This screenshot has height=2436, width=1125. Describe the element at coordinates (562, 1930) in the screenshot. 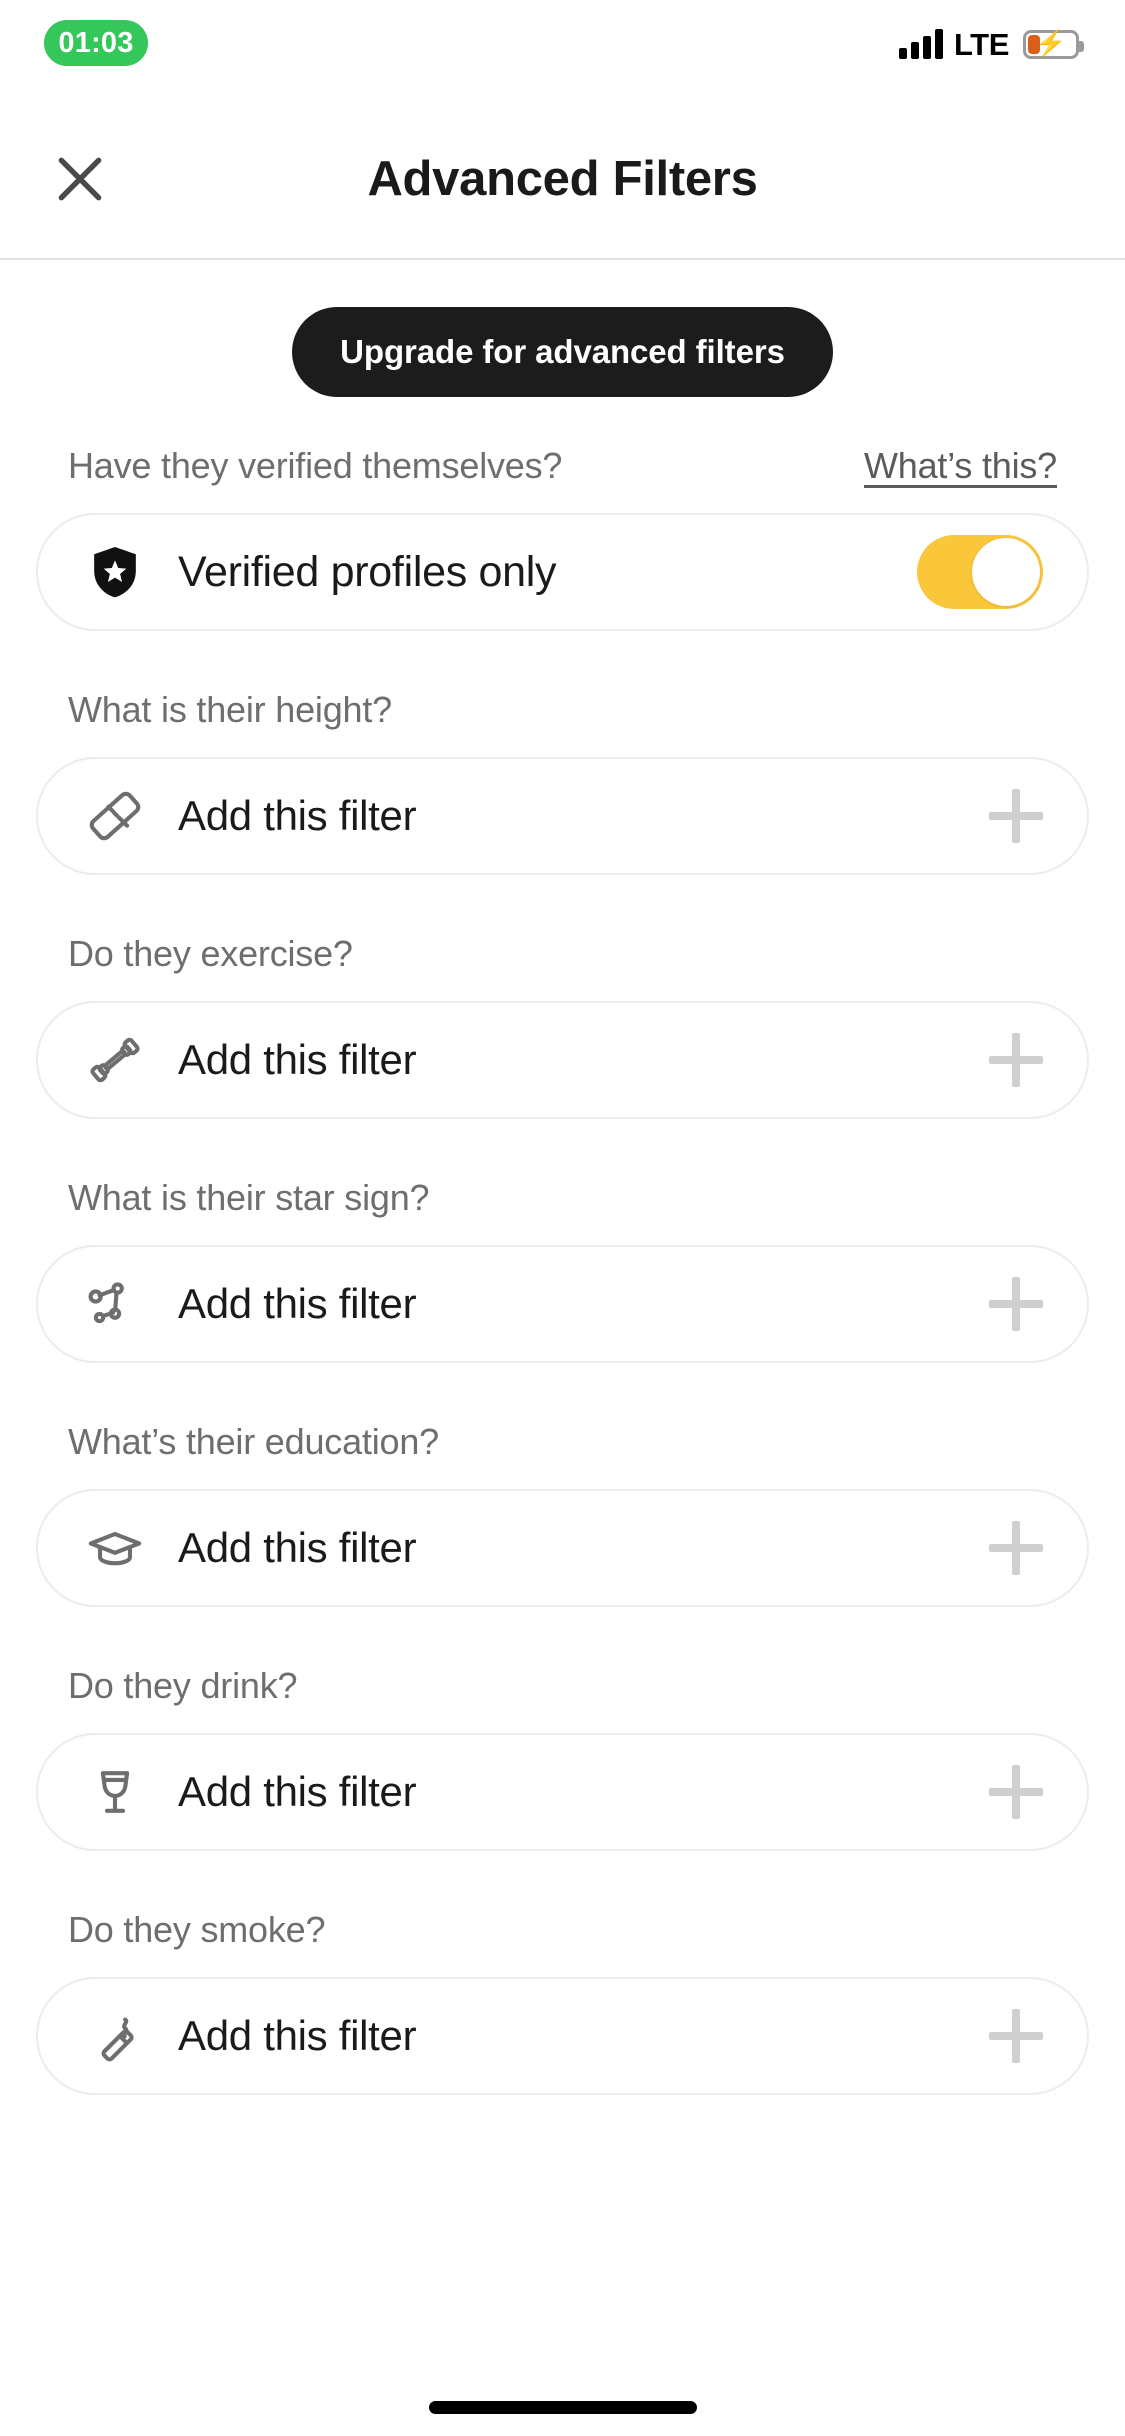

I see `section-header-smoke: Do they smoke?` at that location.